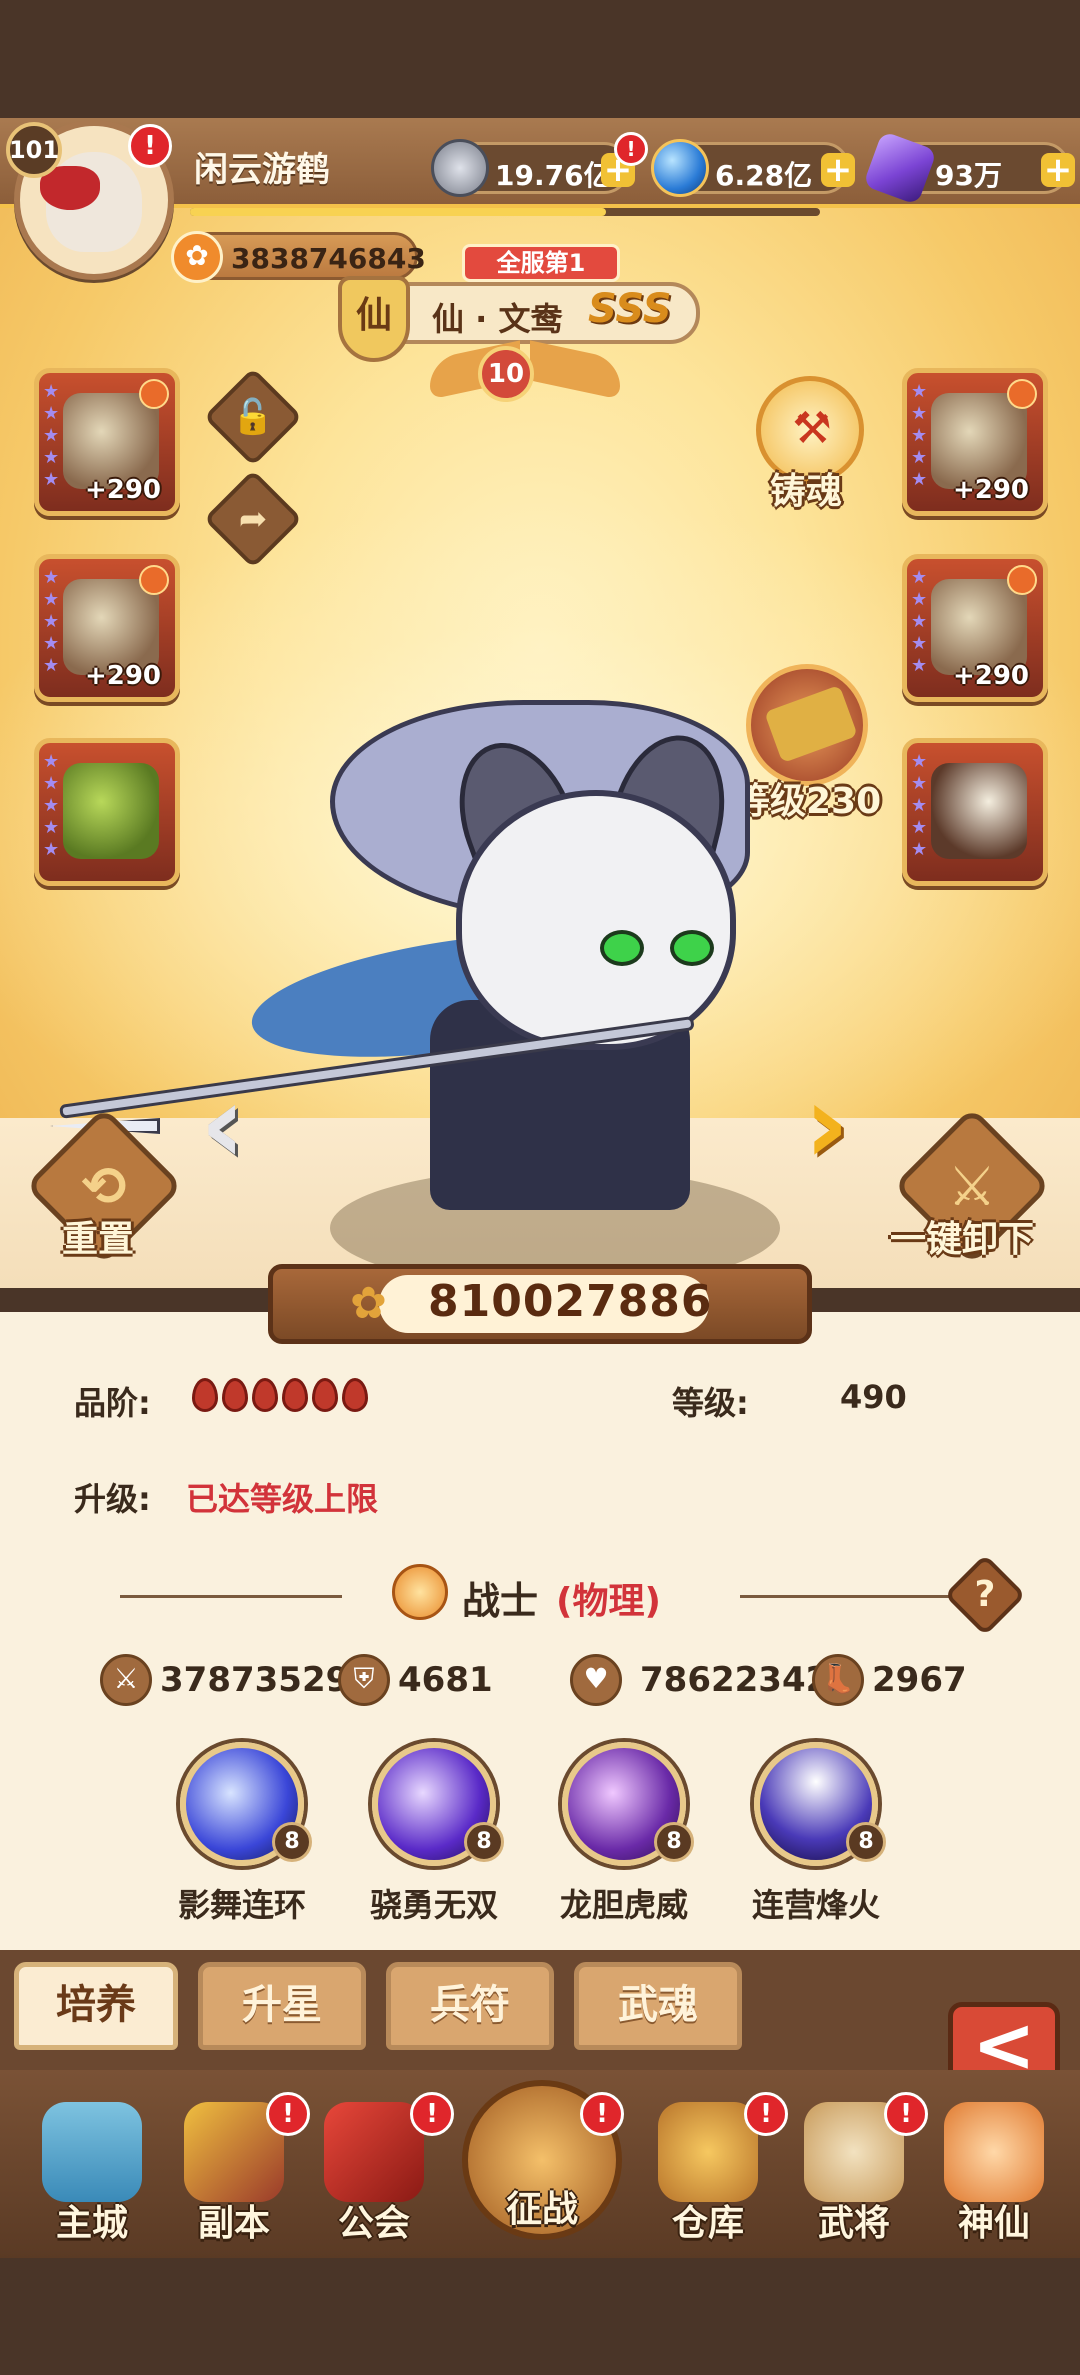 This screenshot has height=2375, width=1080. What do you see at coordinates (540, 59) in the screenshot?
I see `status-bar-area` at bounding box center [540, 59].